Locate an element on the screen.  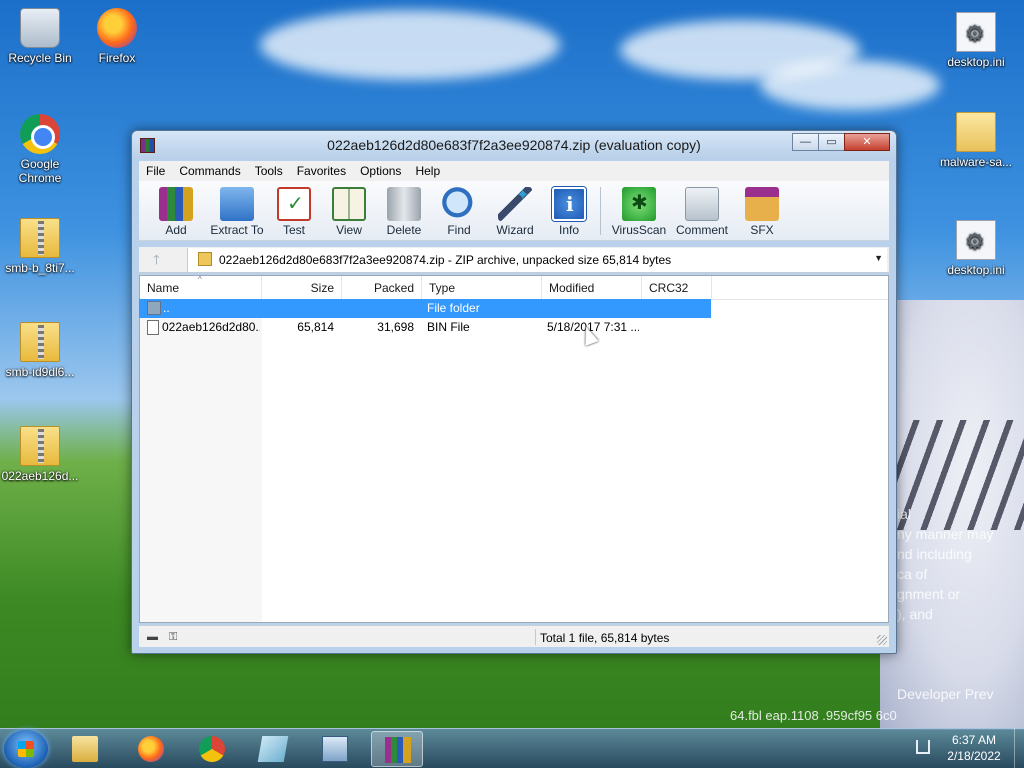
network-monitor-icon is located at coordinates (335, 749).